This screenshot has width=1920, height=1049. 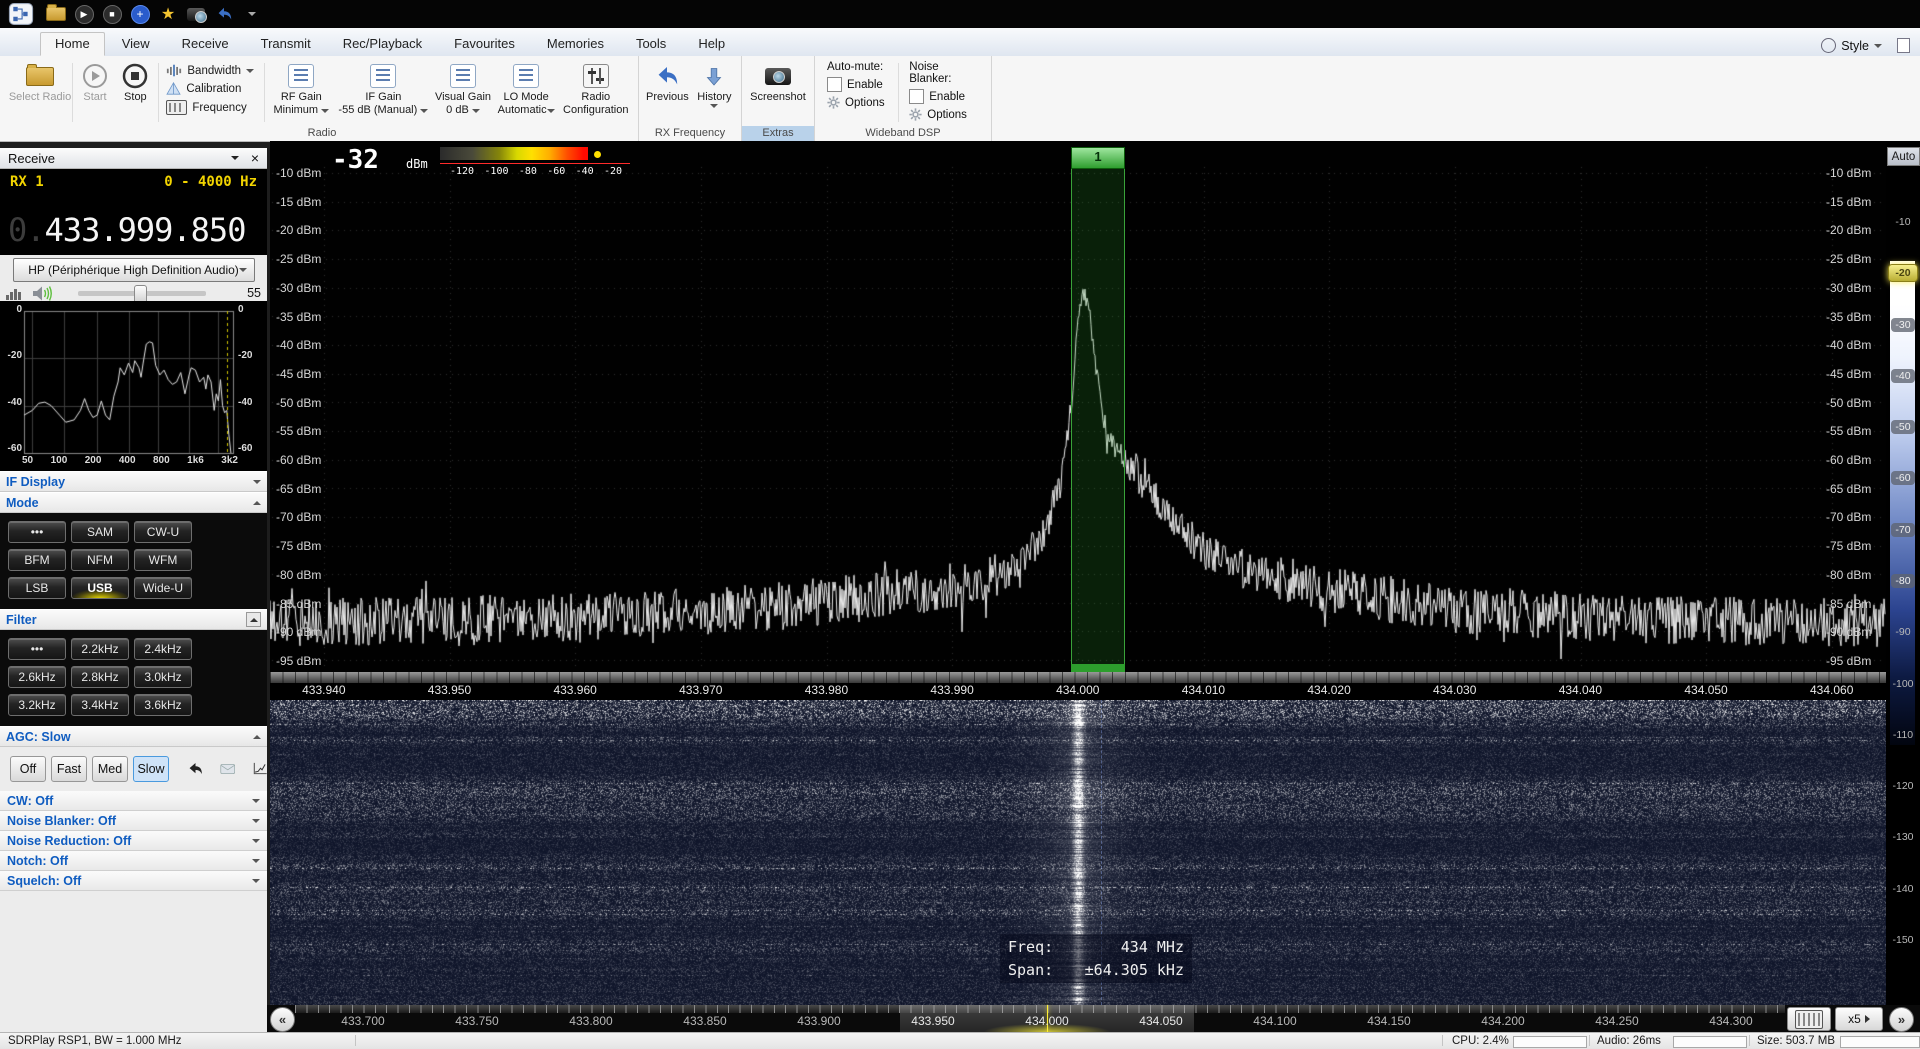 What do you see at coordinates (917, 96) in the screenshot?
I see `noise-blanker-enable-checkbox` at bounding box center [917, 96].